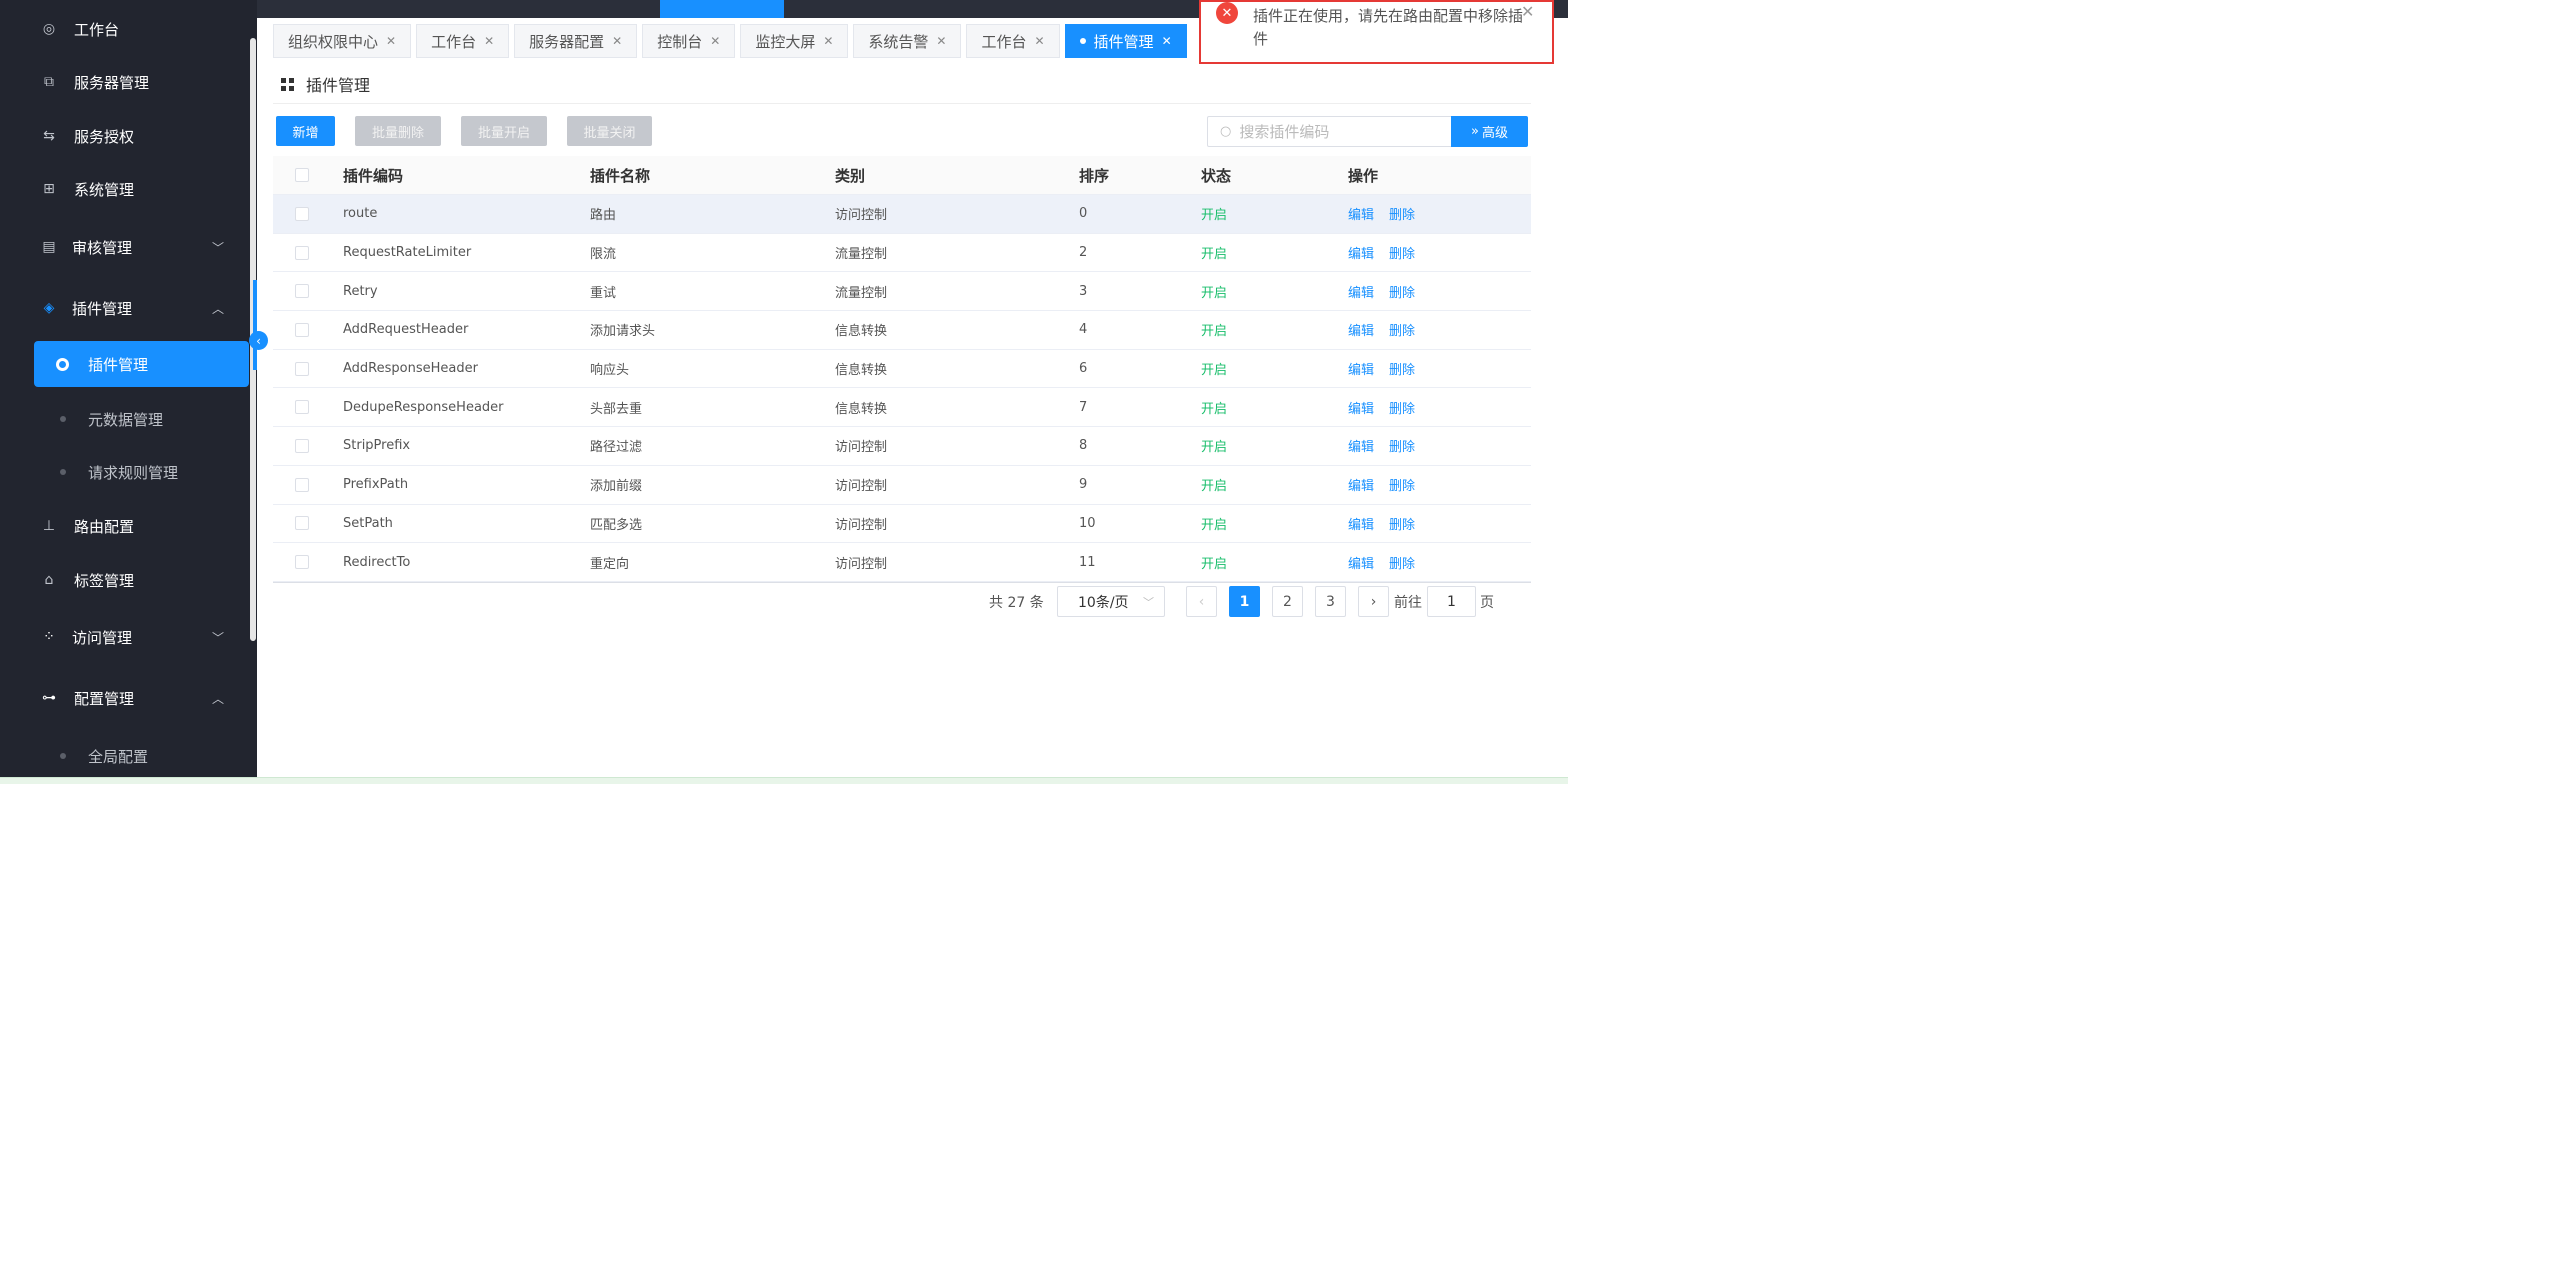 This screenshot has width=2558, height=1279. I want to click on tab-monitor-screen: 监控大屏 ✕, so click(794, 41).